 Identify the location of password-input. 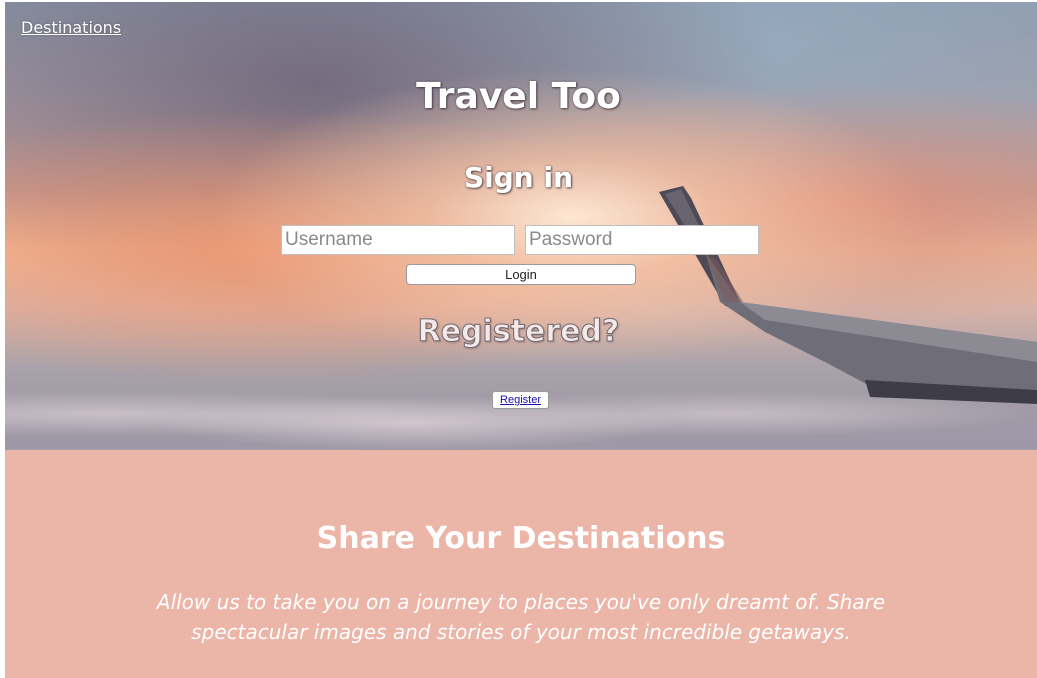
(642, 240).